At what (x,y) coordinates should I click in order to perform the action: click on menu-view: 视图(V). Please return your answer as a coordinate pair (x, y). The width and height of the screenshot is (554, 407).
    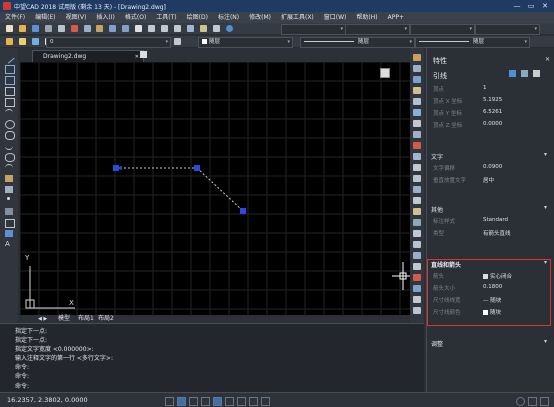
    Looking at the image, I should click on (76, 17).